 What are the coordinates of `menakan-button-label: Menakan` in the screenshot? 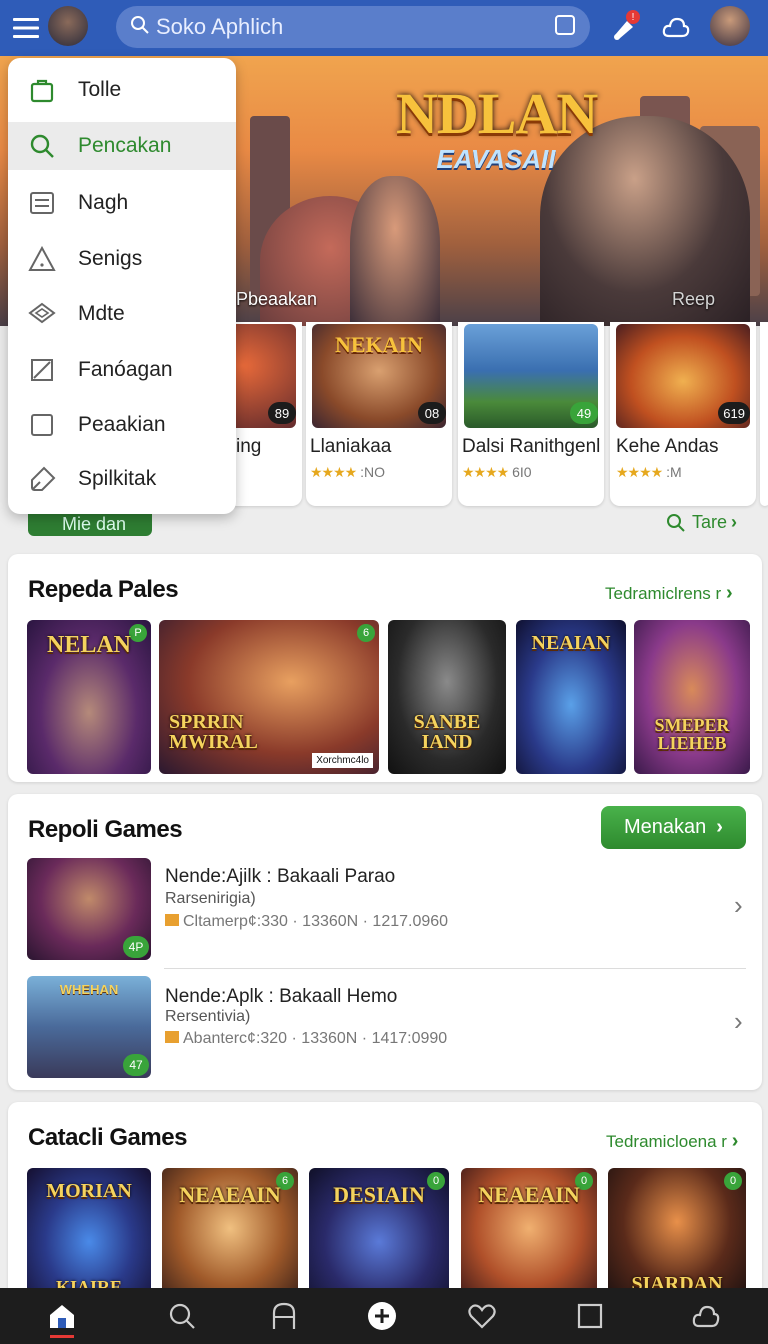 It's located at (665, 827).